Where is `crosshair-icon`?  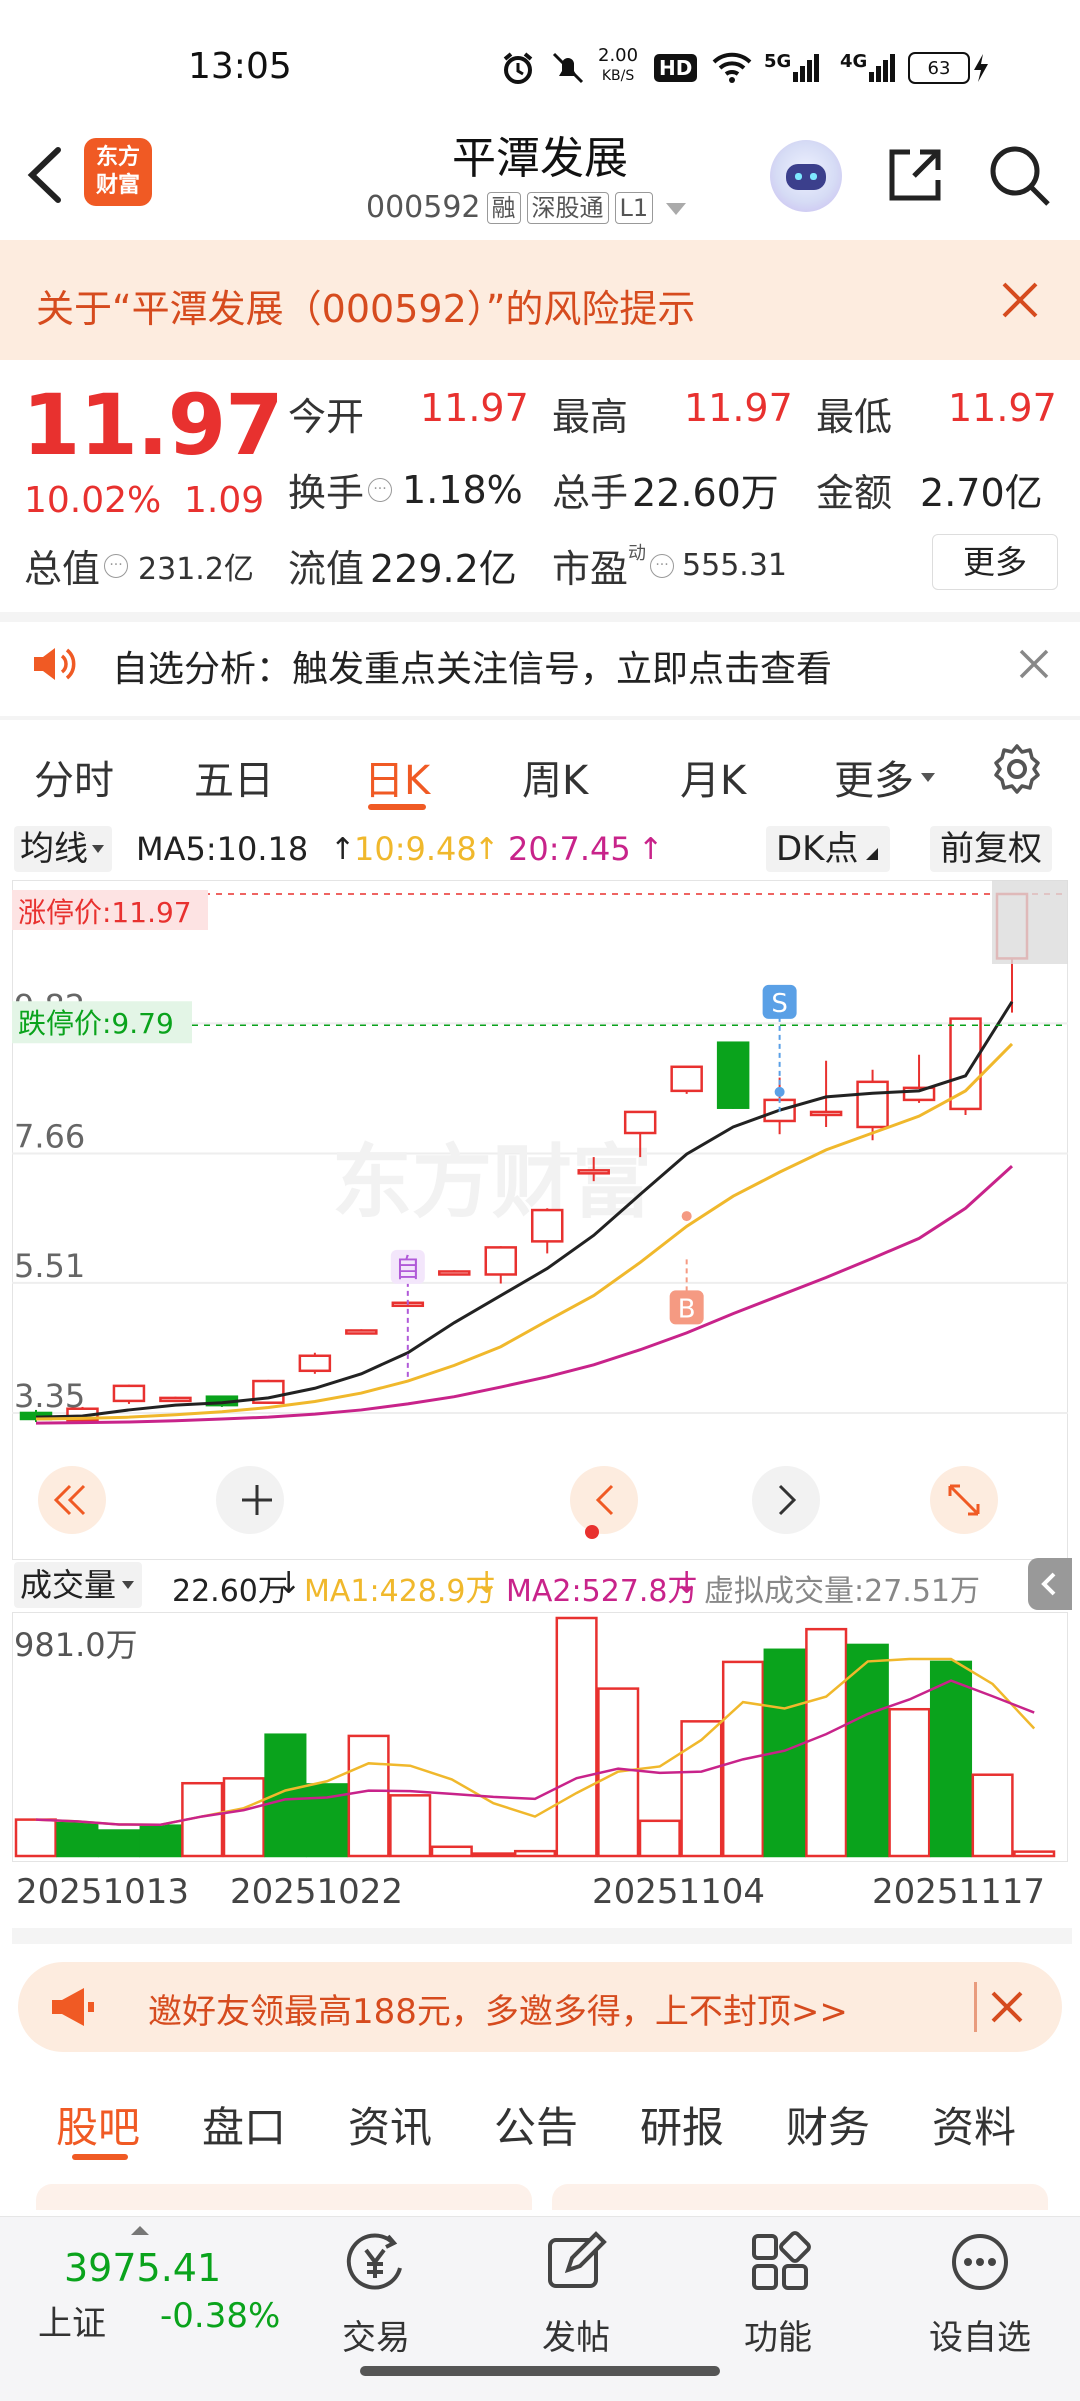 crosshair-icon is located at coordinates (250, 1500).